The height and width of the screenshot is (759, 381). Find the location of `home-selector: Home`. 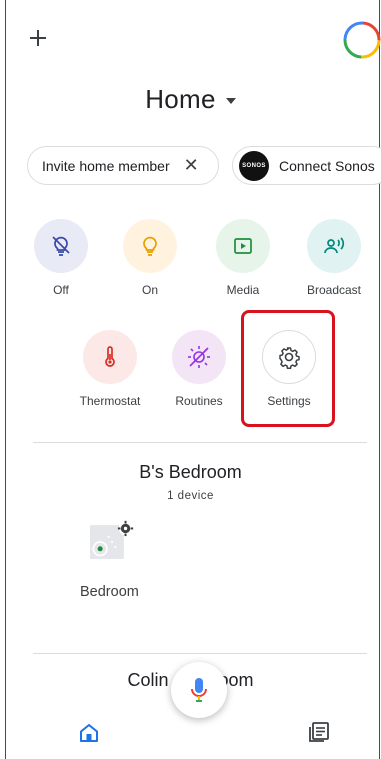

home-selector: Home is located at coordinates (190, 99).